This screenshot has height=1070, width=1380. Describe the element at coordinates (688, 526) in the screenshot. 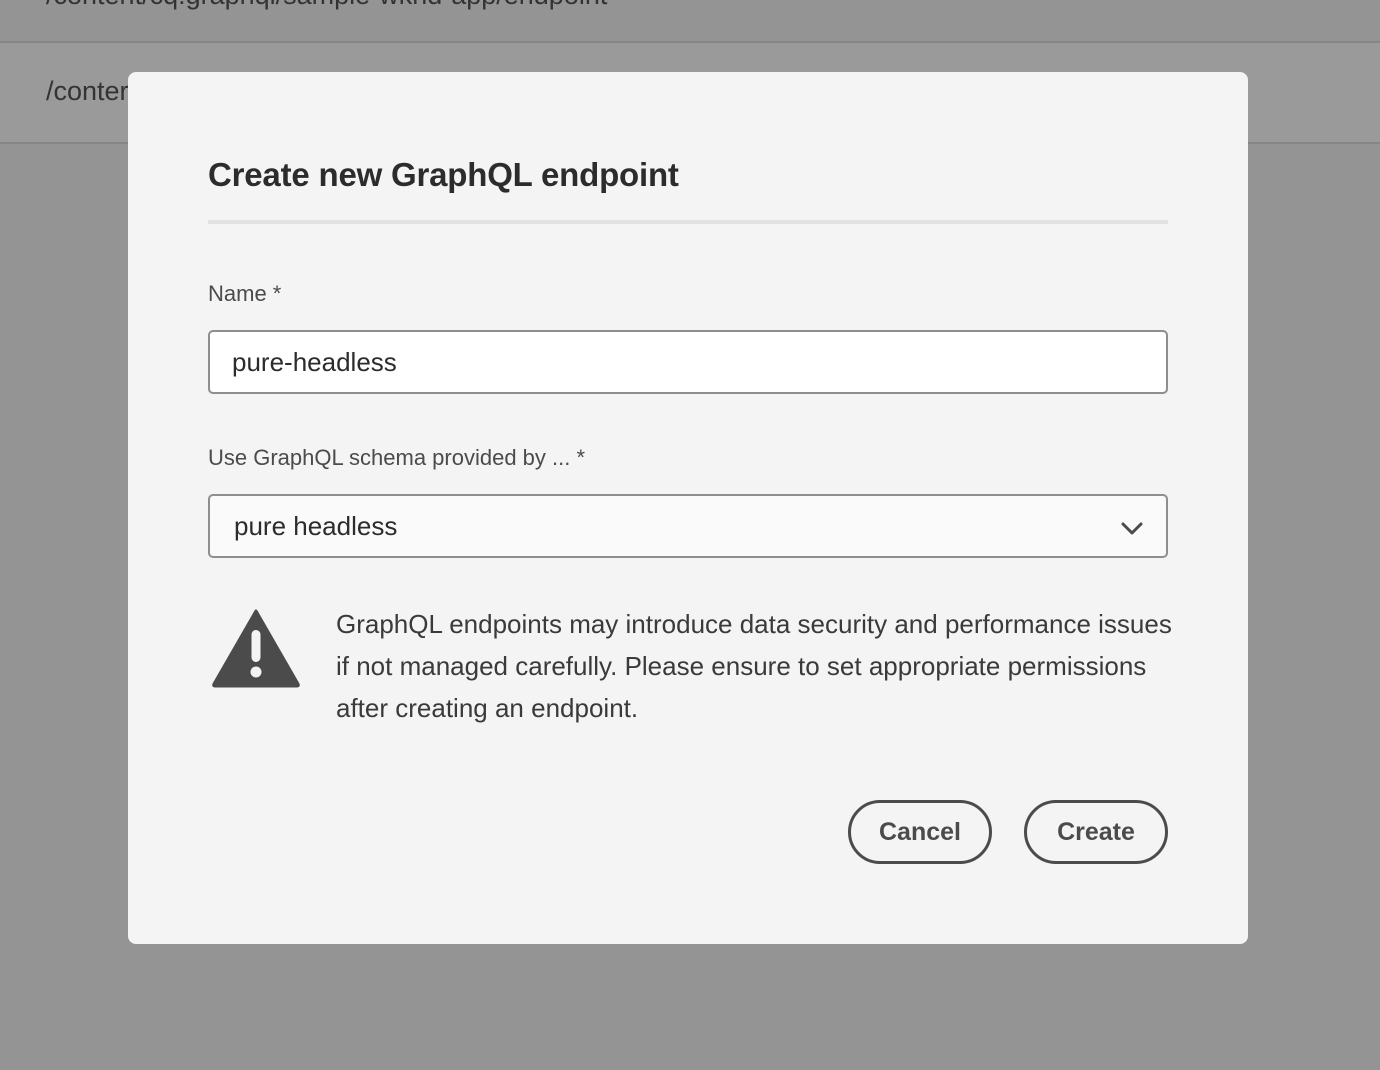

I see `schema-select: pure headless` at that location.